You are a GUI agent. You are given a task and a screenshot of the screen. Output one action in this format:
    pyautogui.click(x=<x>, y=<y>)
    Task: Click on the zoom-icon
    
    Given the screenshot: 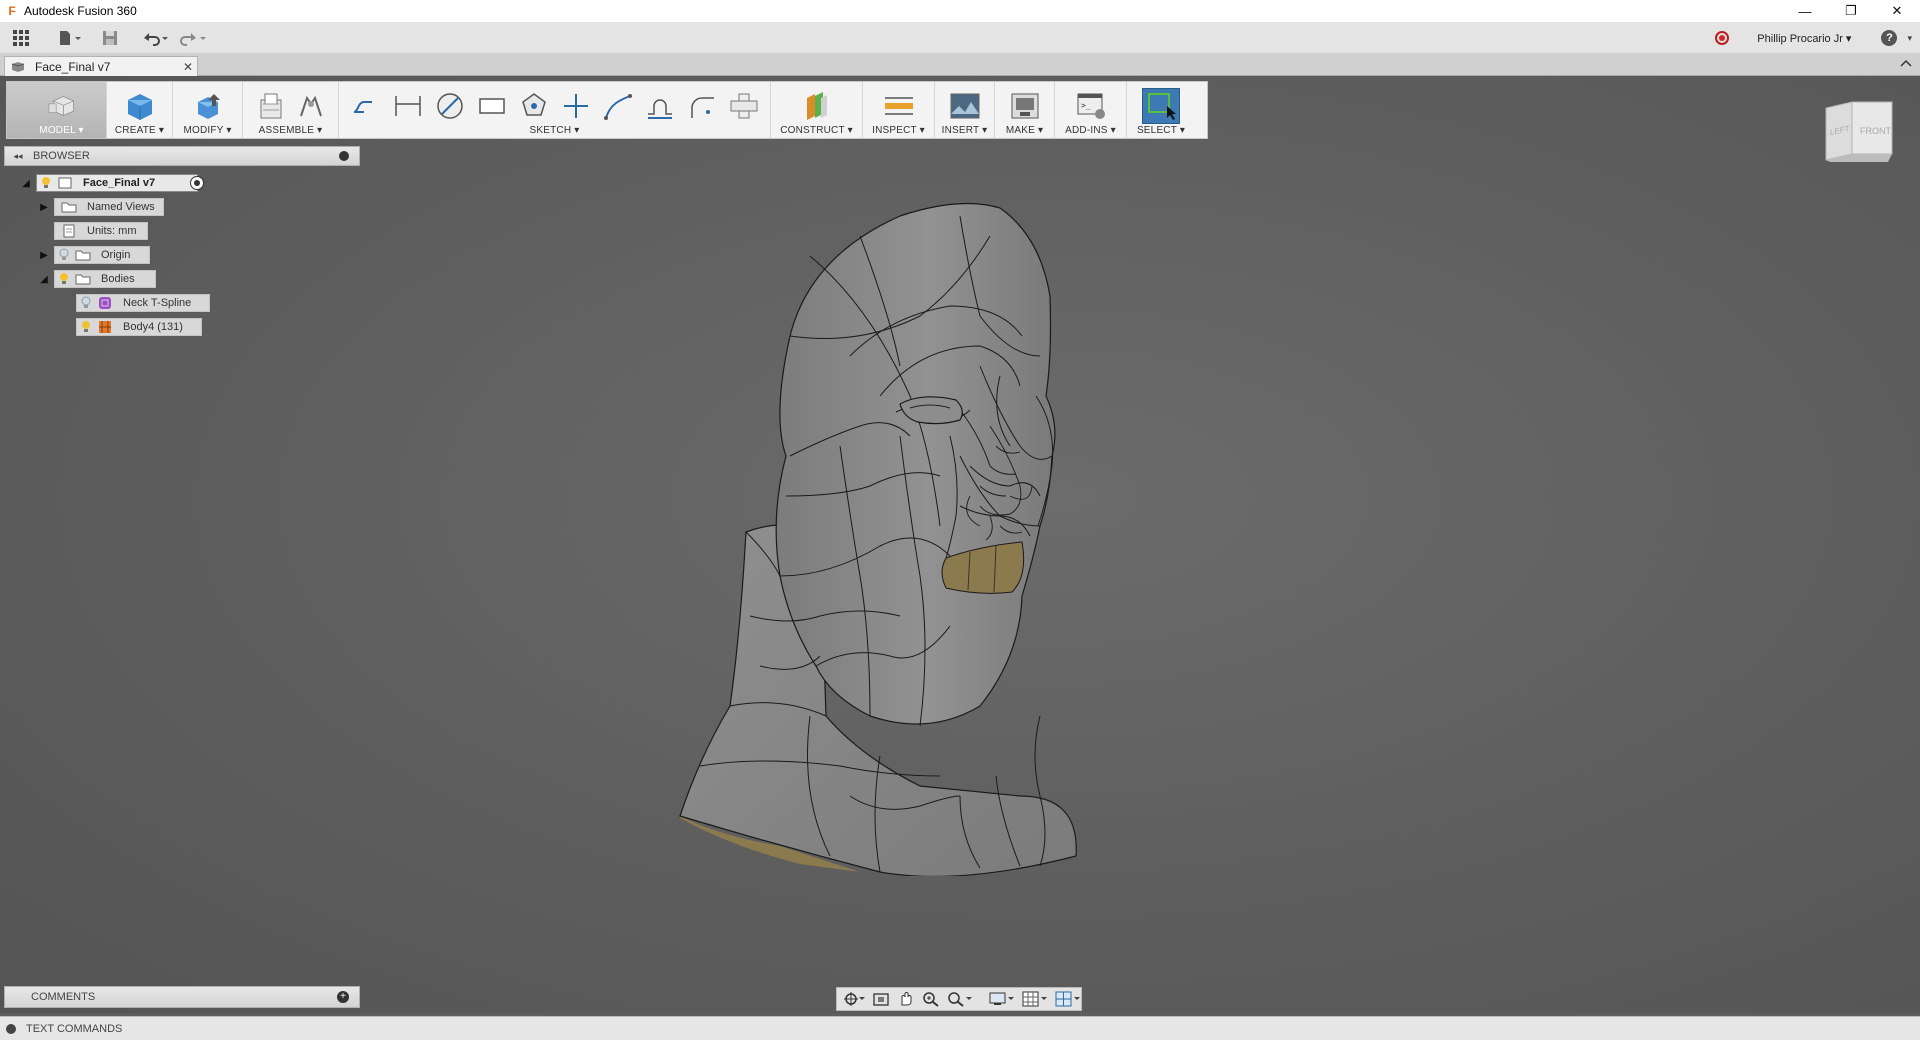 What is the action you would take?
    pyautogui.click(x=931, y=999)
    